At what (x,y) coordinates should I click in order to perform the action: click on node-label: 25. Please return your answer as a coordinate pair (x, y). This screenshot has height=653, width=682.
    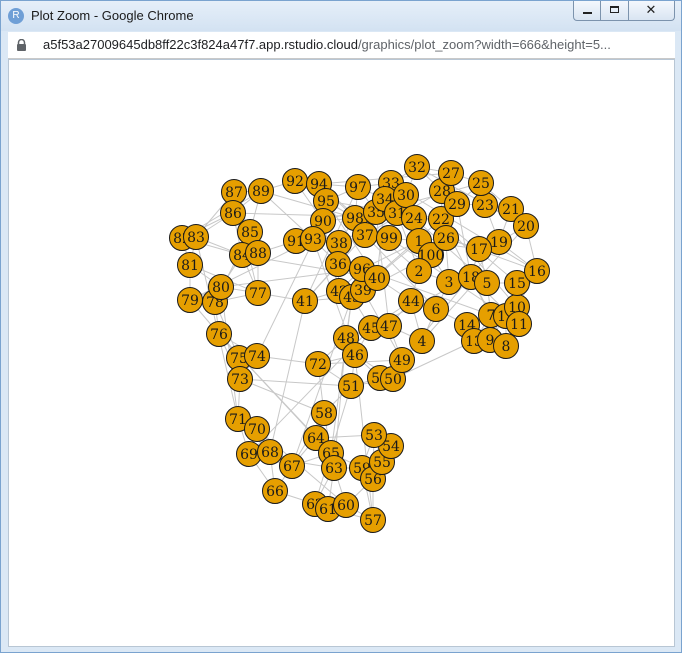
    Looking at the image, I should click on (481, 184).